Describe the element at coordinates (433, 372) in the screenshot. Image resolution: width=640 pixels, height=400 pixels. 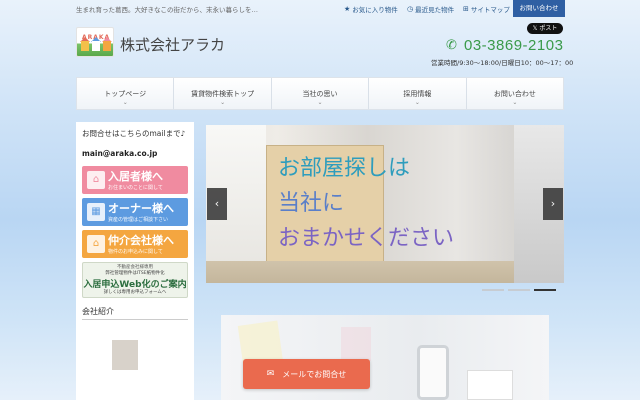
I see `image-smartphone` at that location.